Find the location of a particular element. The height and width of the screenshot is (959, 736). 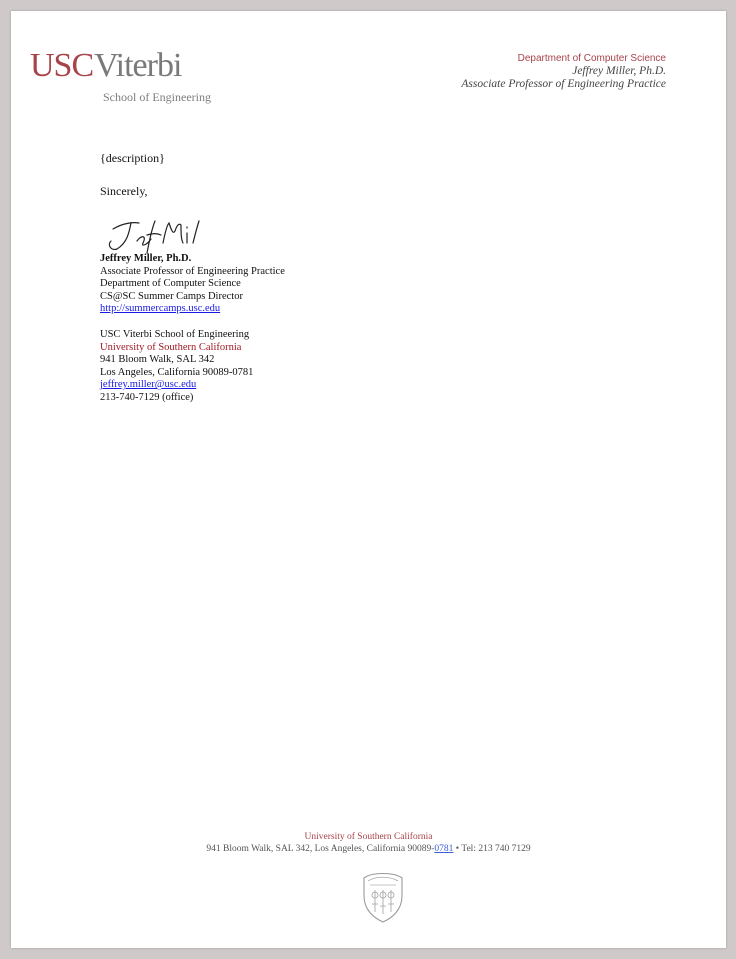

handwritten-signature is located at coordinates (154, 237).